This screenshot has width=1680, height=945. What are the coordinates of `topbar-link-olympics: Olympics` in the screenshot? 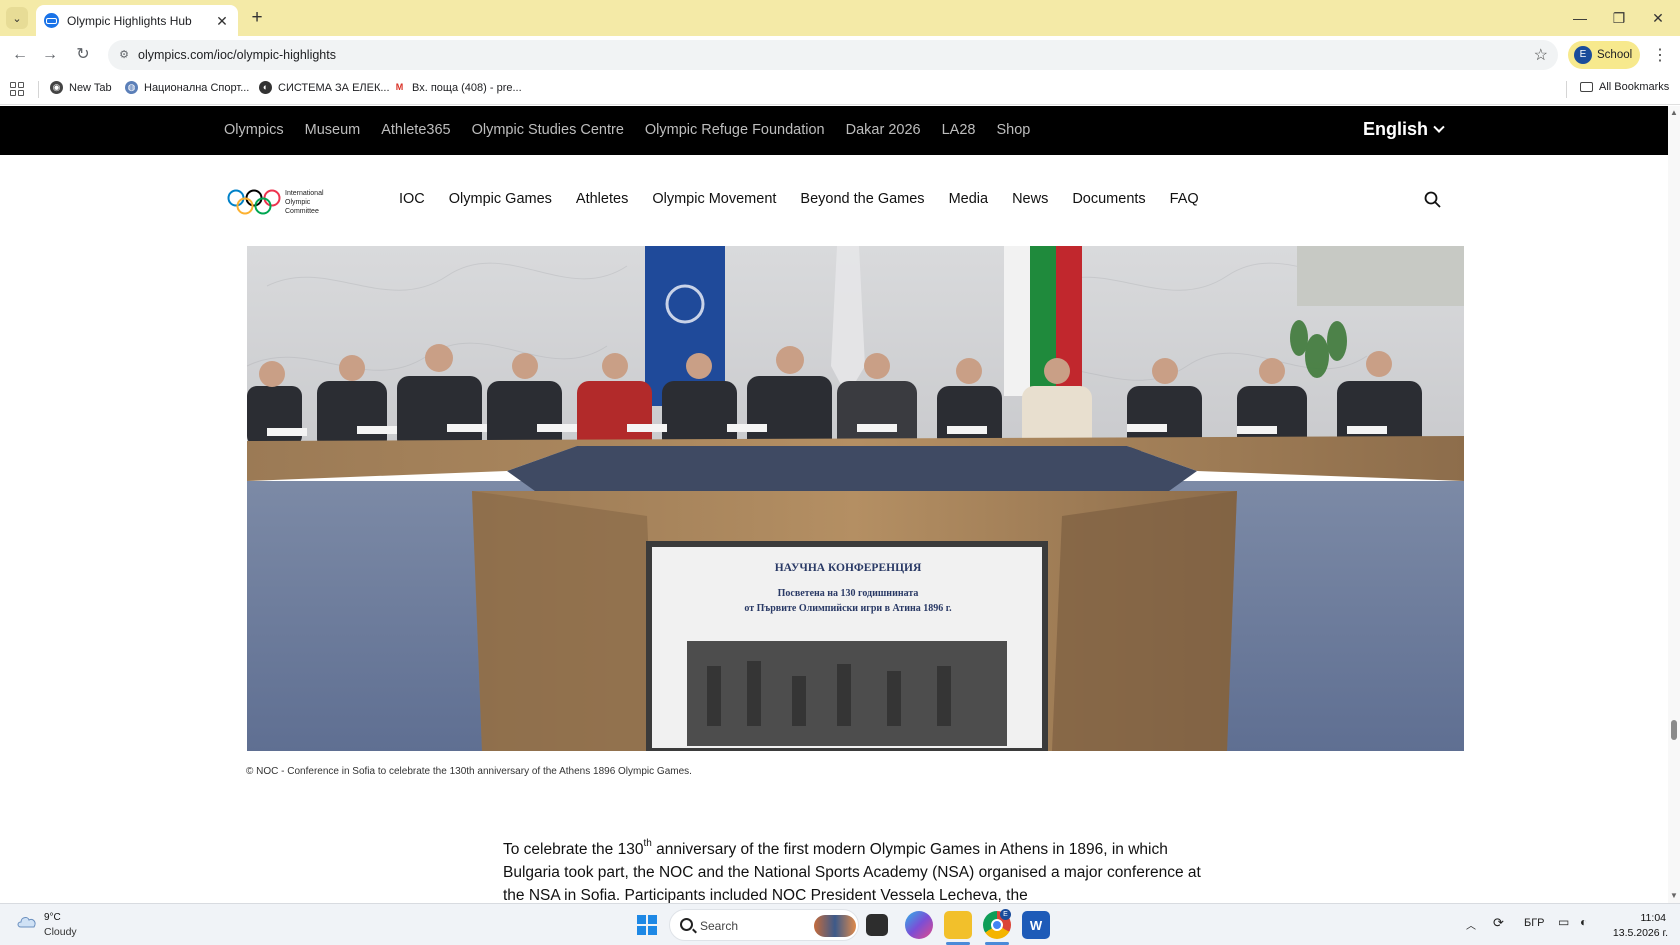 It's located at (254, 130).